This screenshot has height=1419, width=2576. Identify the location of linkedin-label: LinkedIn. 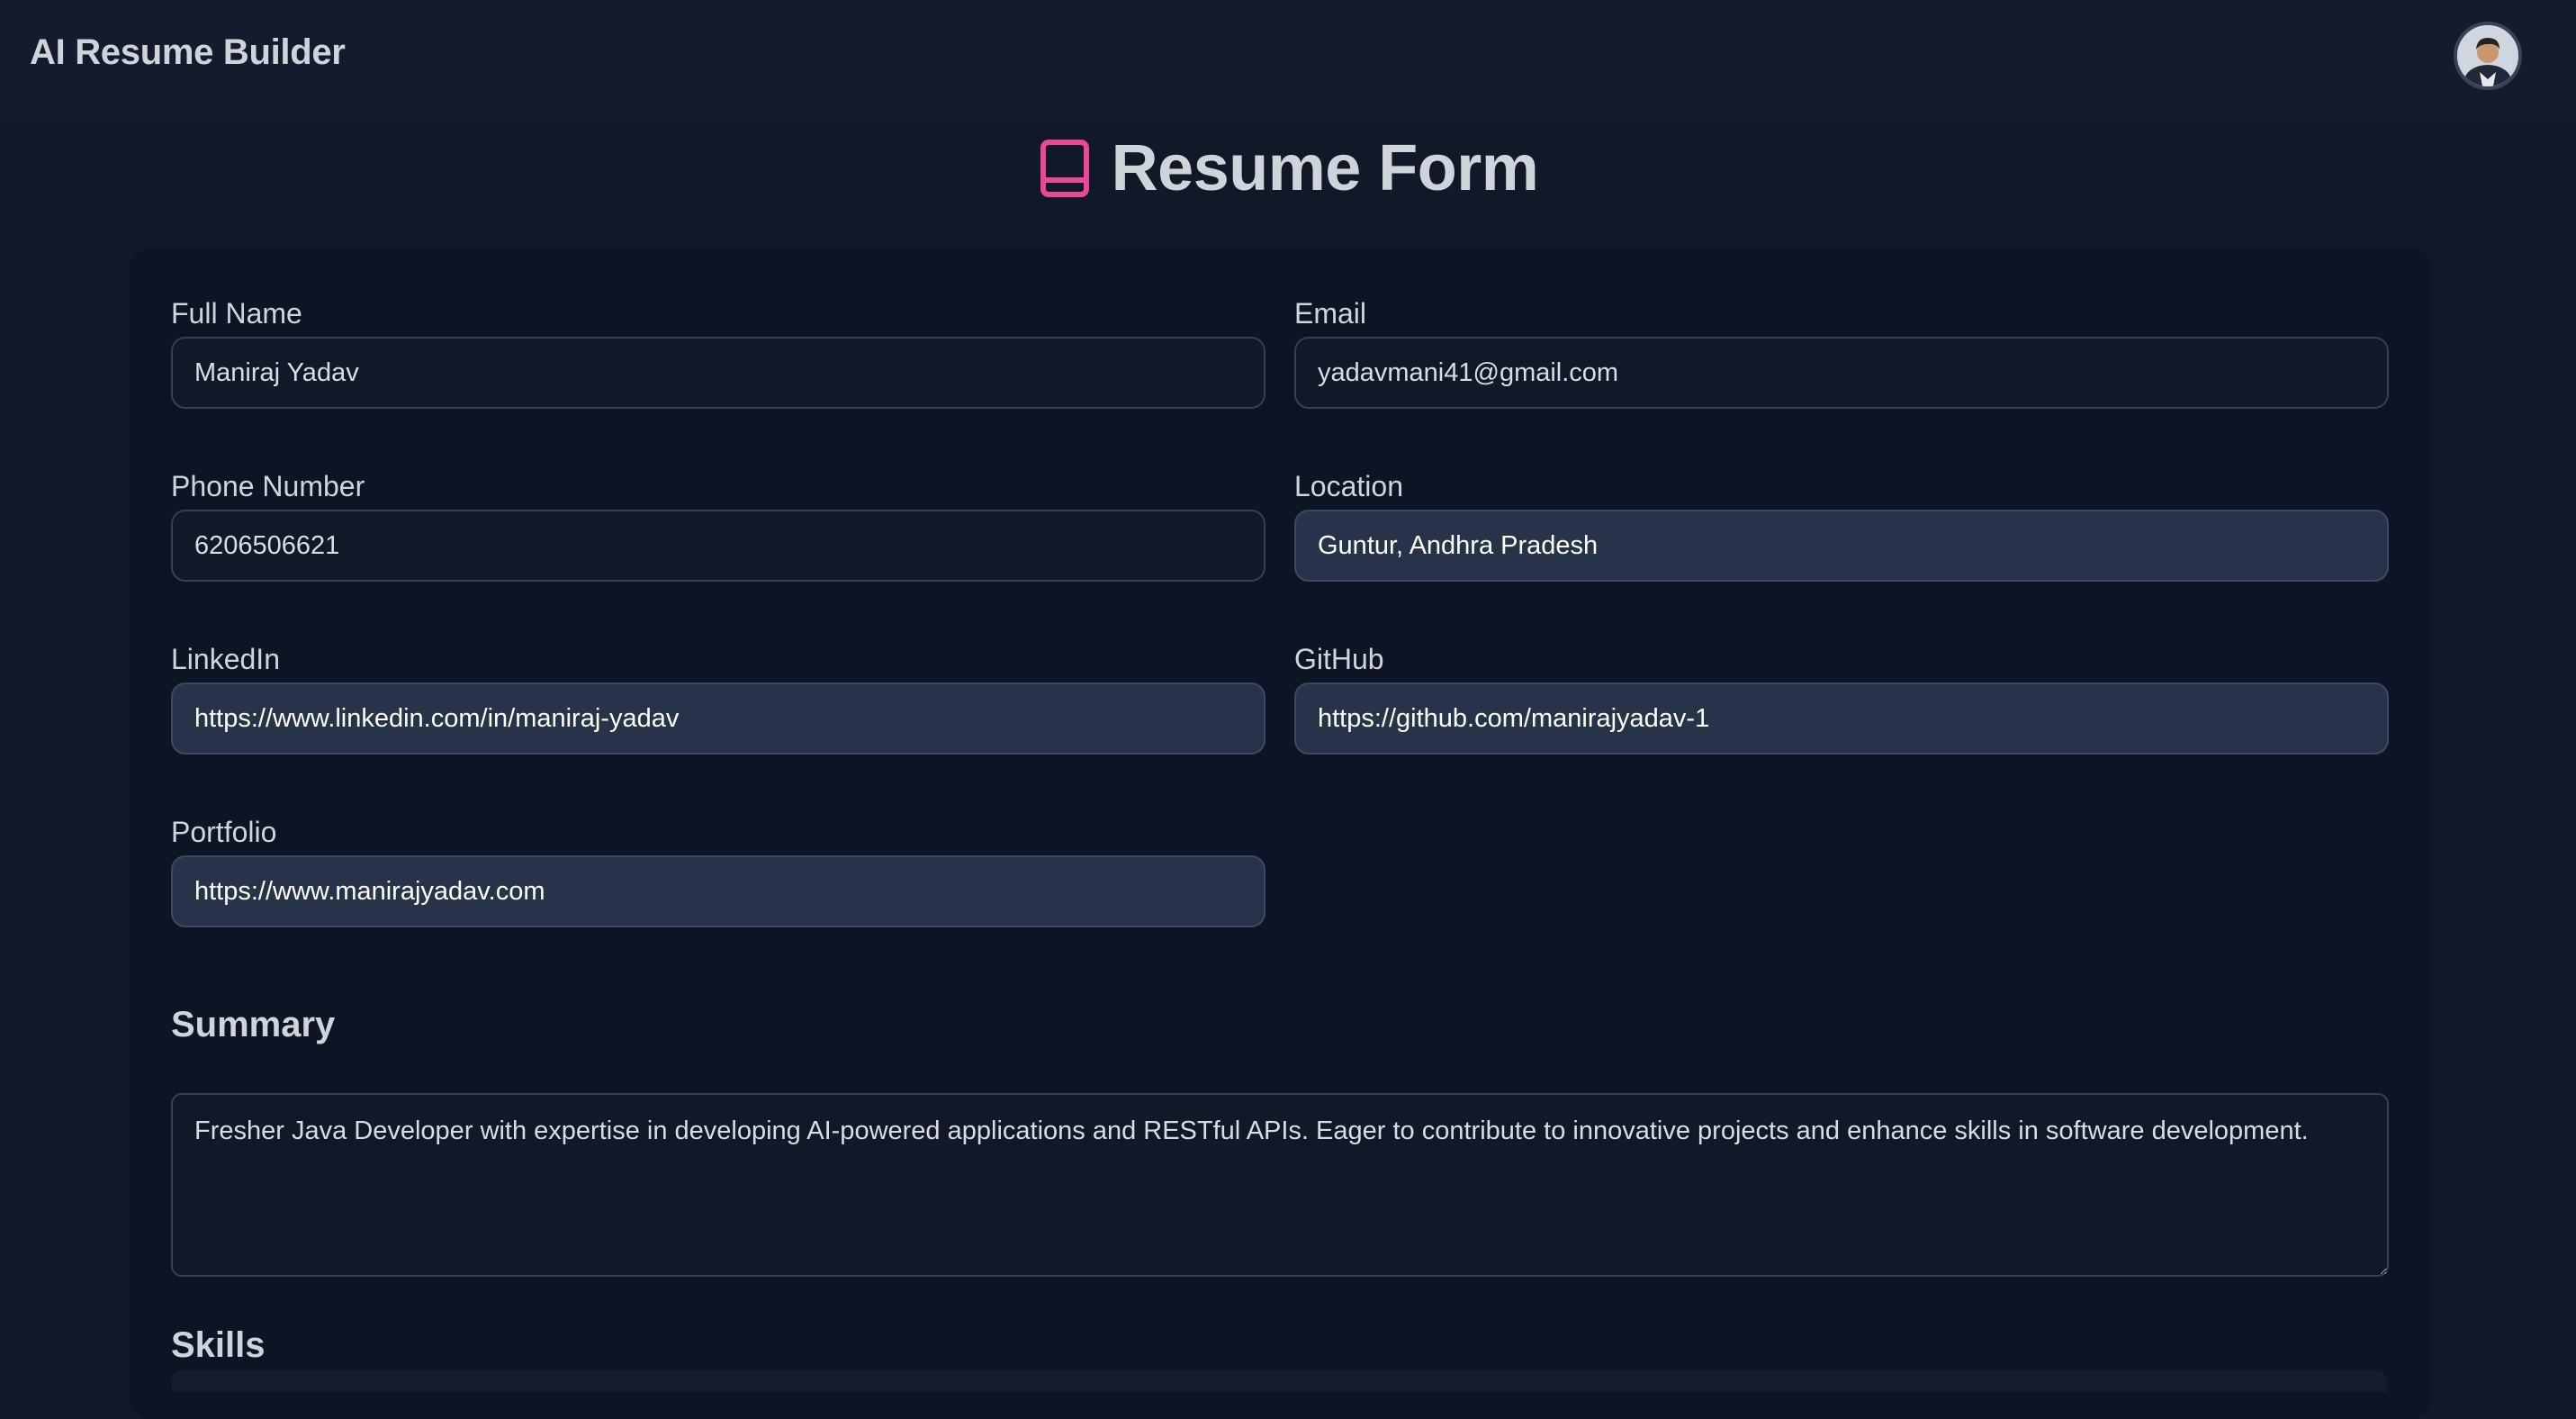
(225, 659).